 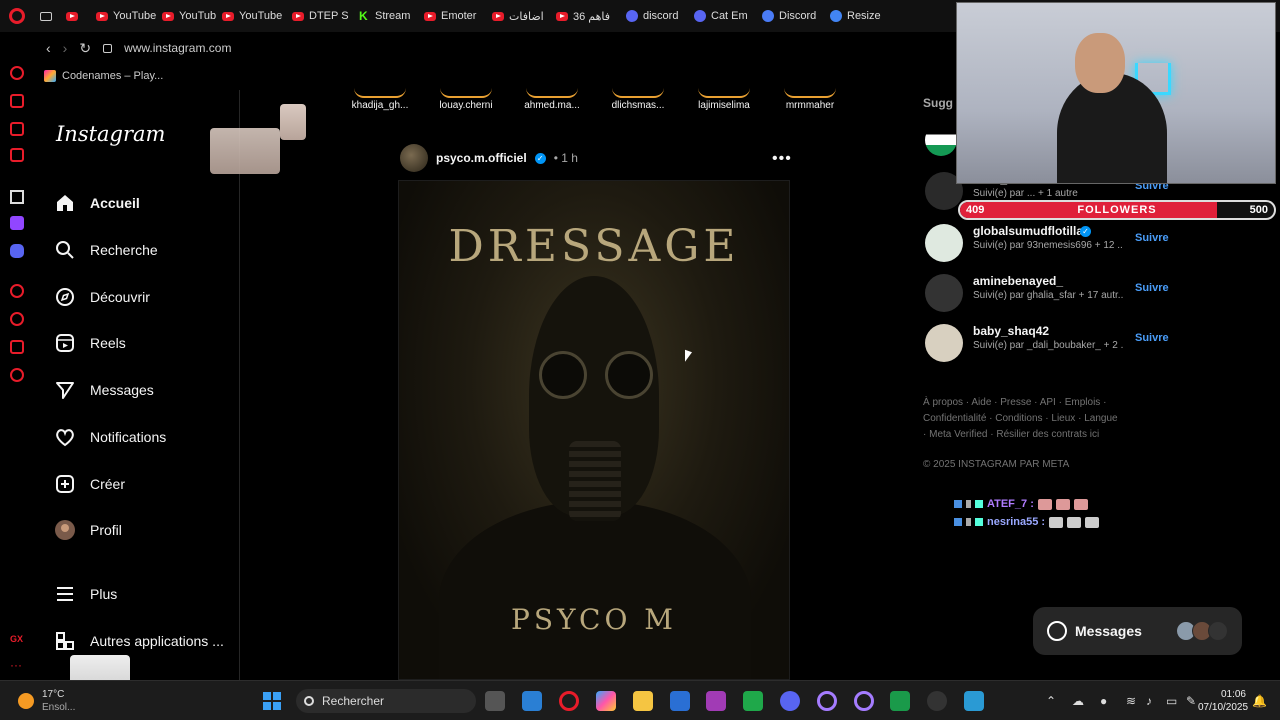 What do you see at coordinates (1028, 231) in the screenshot?
I see `suggestion-username: globalsumudflotilla` at bounding box center [1028, 231].